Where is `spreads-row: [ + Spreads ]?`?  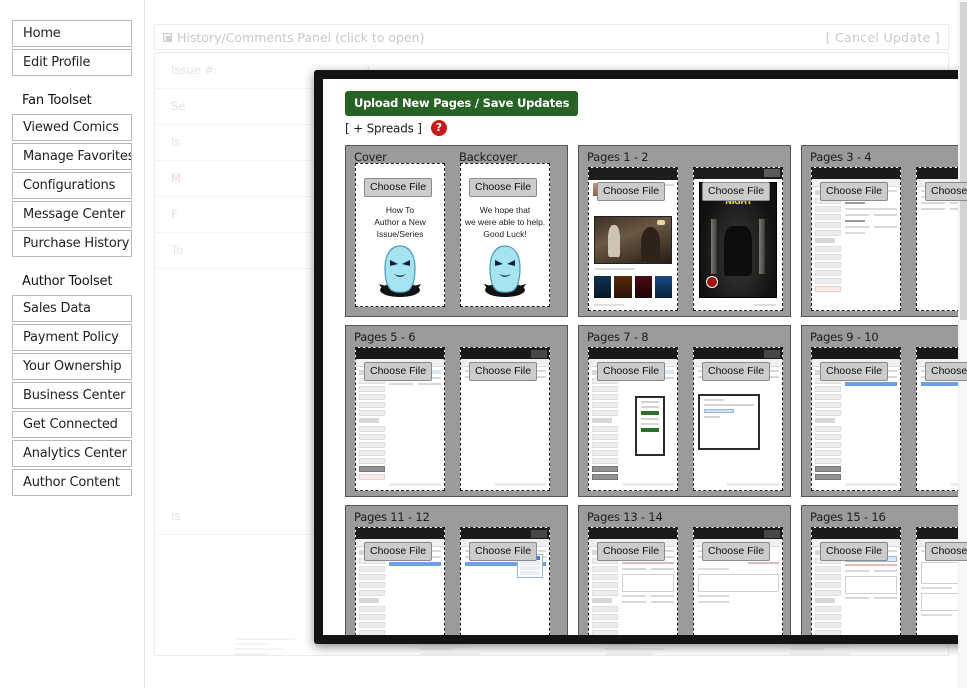 spreads-row: [ + Spreads ]? is located at coordinates (396, 128).